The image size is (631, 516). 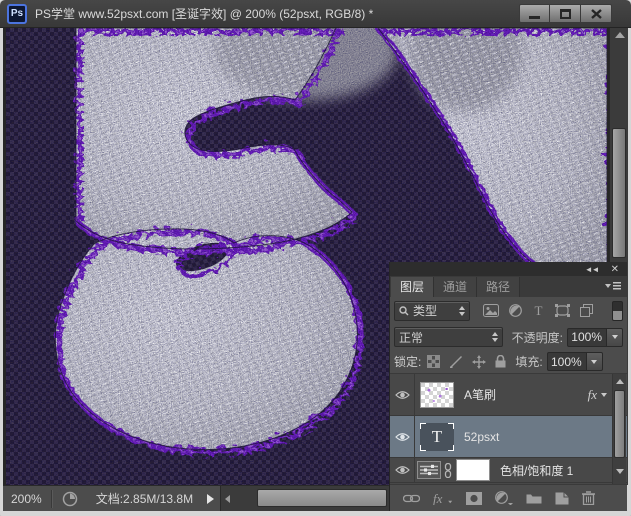 What do you see at coordinates (499, 287) in the screenshot?
I see `tab-paths: 路径` at bounding box center [499, 287].